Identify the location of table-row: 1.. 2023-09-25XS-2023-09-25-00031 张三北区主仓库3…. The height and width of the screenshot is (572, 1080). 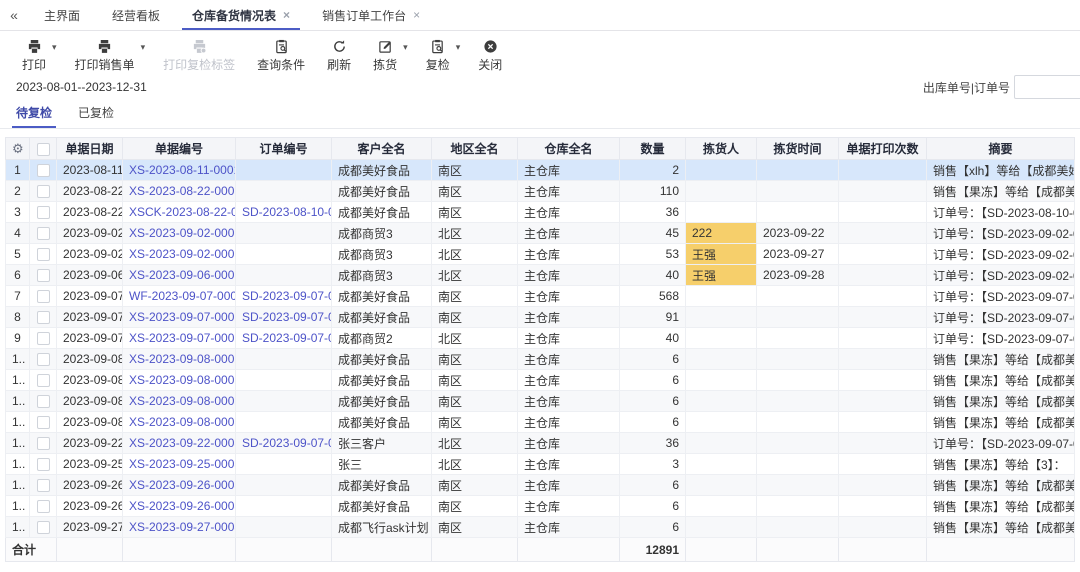
(540, 464).